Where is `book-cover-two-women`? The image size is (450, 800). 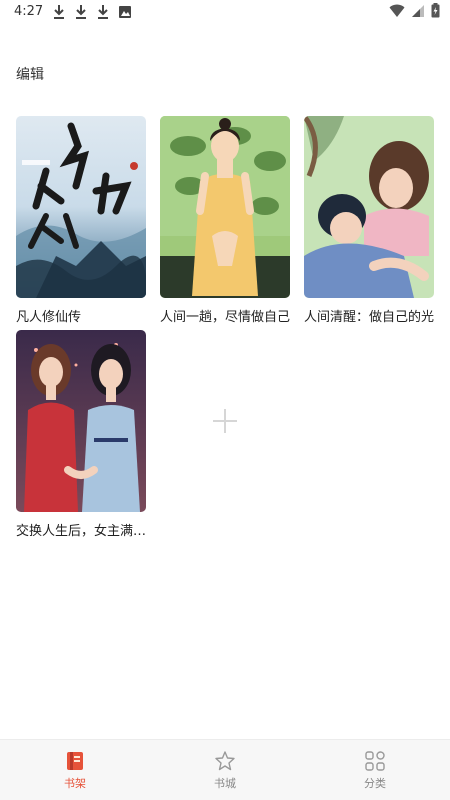 book-cover-two-women is located at coordinates (81, 421).